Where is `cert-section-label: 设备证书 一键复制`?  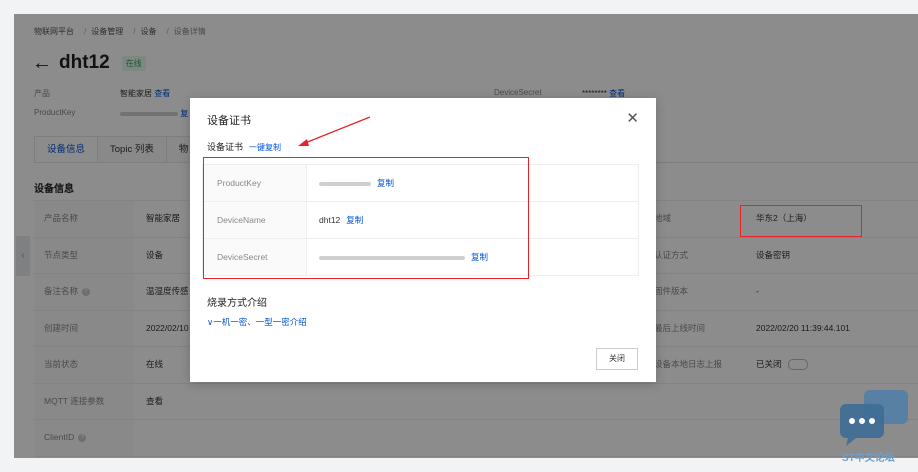 cert-section-label: 设备证书 一键复制 is located at coordinates (244, 146).